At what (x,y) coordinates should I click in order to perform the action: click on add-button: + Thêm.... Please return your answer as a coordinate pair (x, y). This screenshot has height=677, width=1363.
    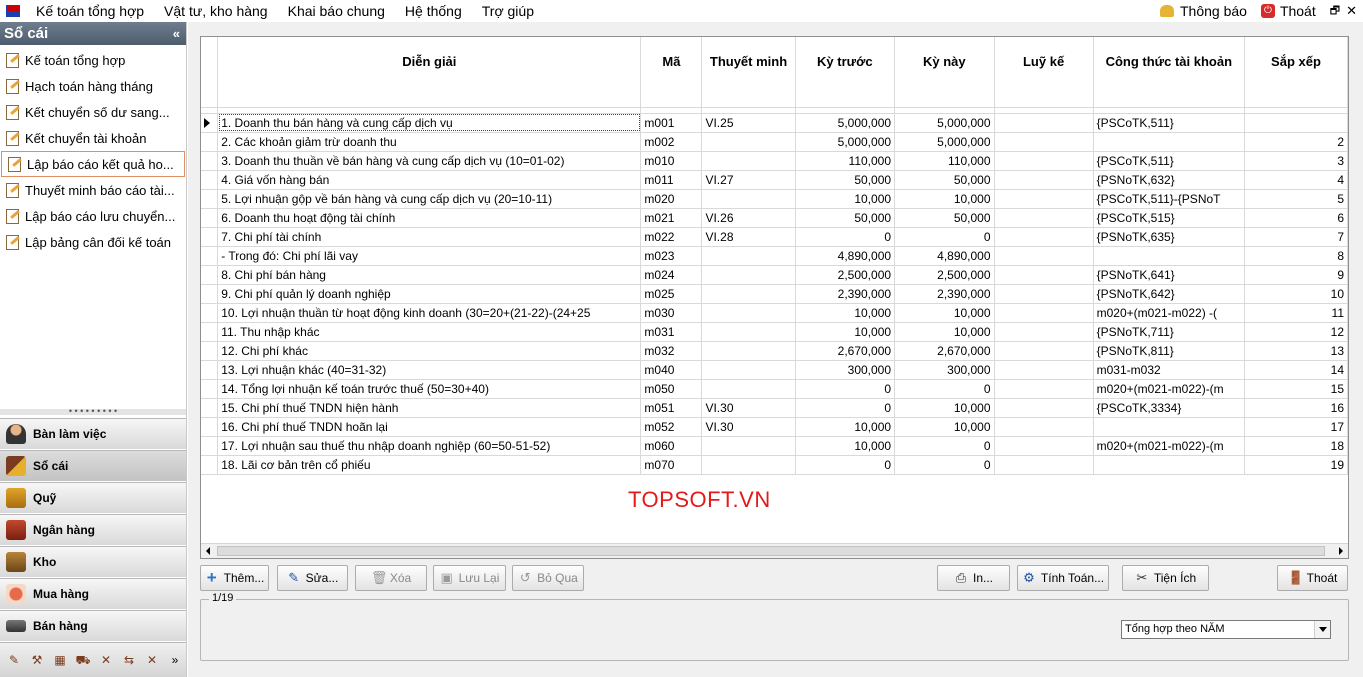
    Looking at the image, I should click on (234, 578).